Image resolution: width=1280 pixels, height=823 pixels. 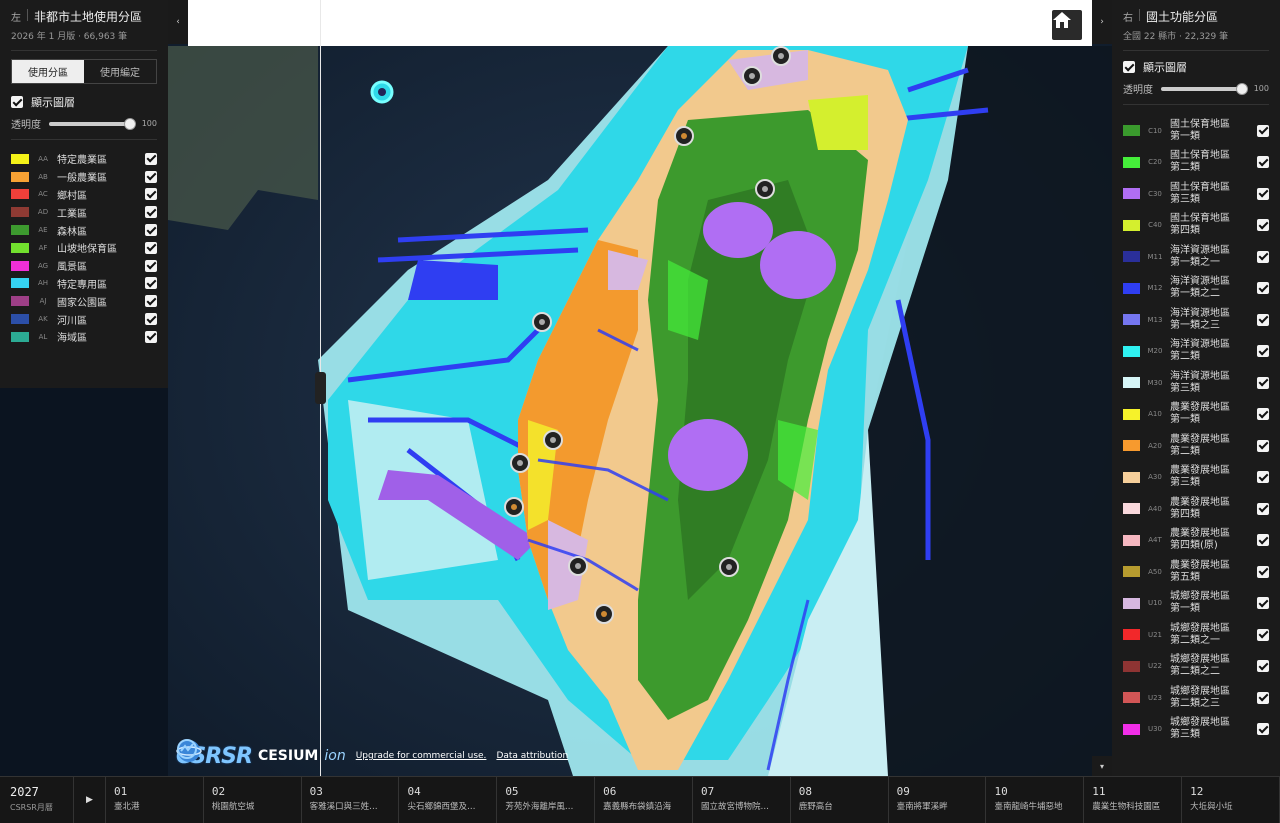 I want to click on legend-row: U10 城鄉發展地區 第一類, so click(x=1196, y=604).